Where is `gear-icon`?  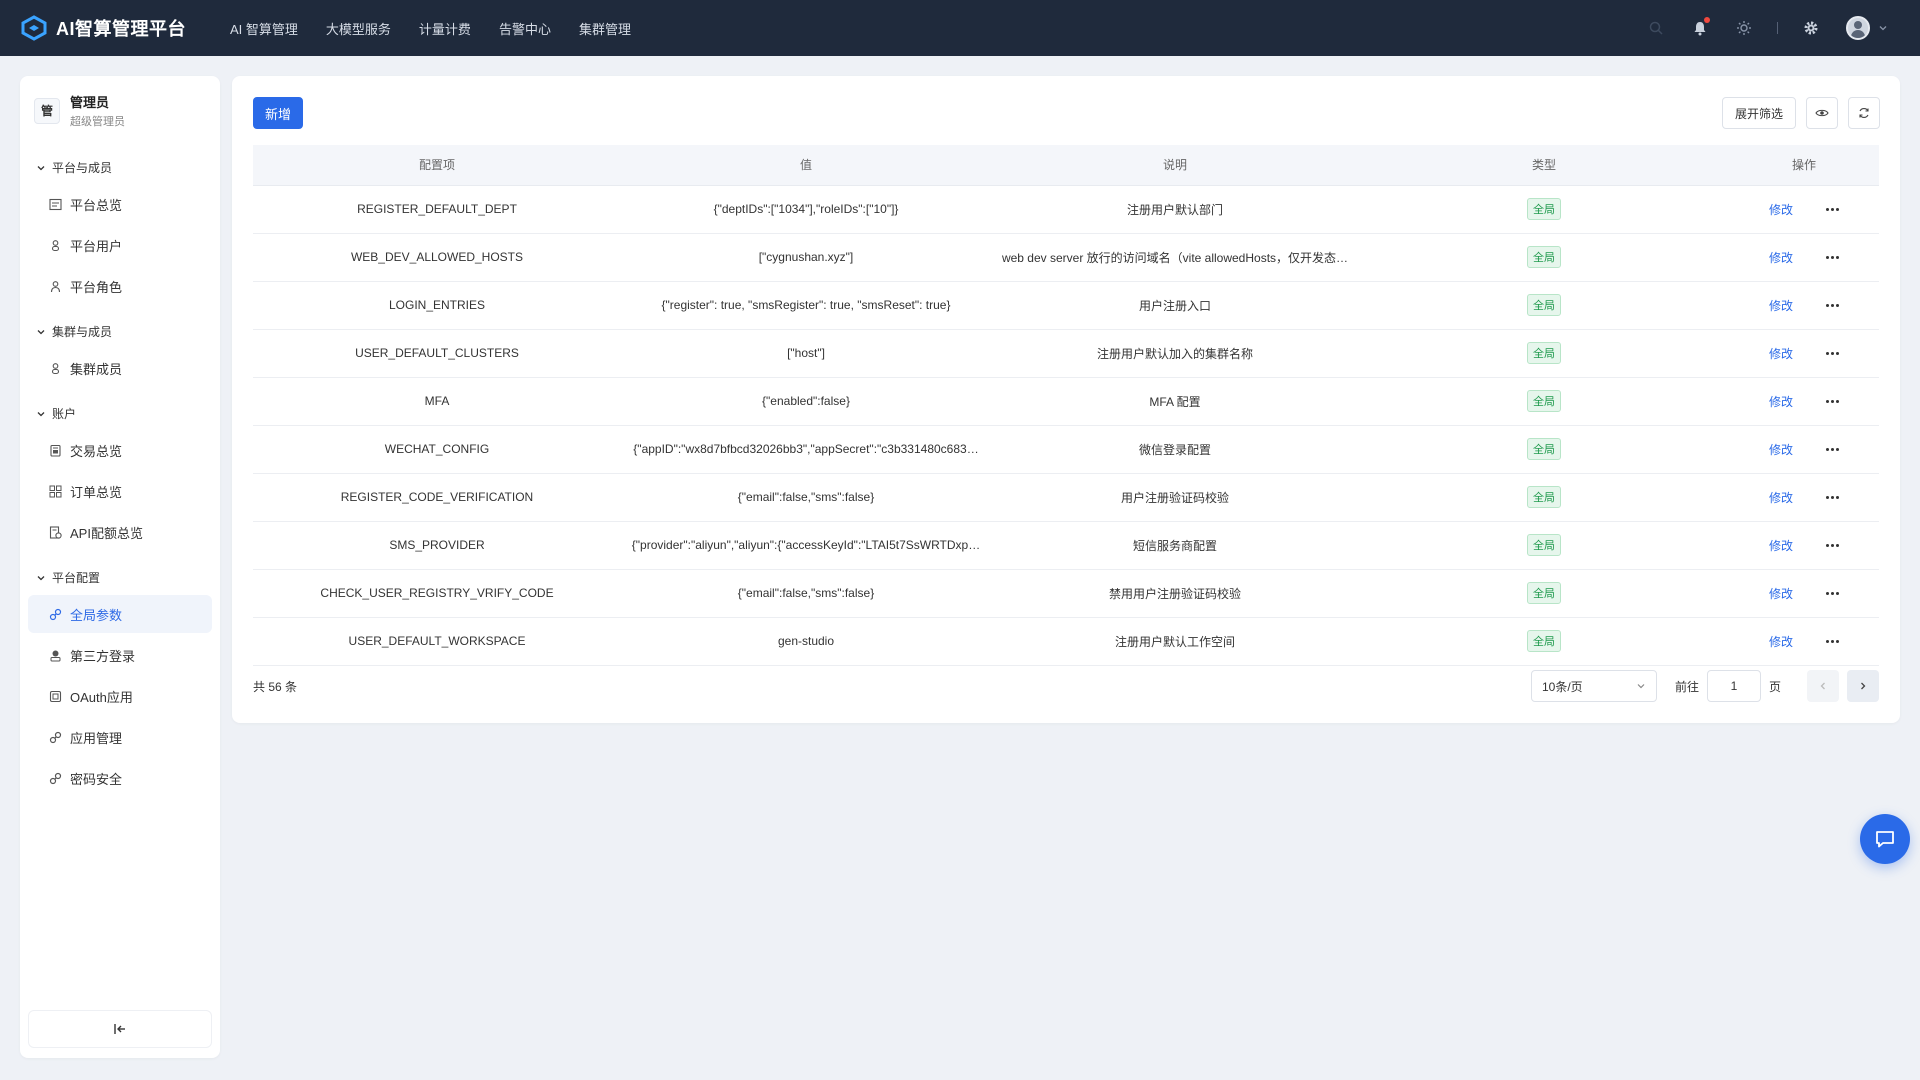 gear-icon is located at coordinates (1811, 28).